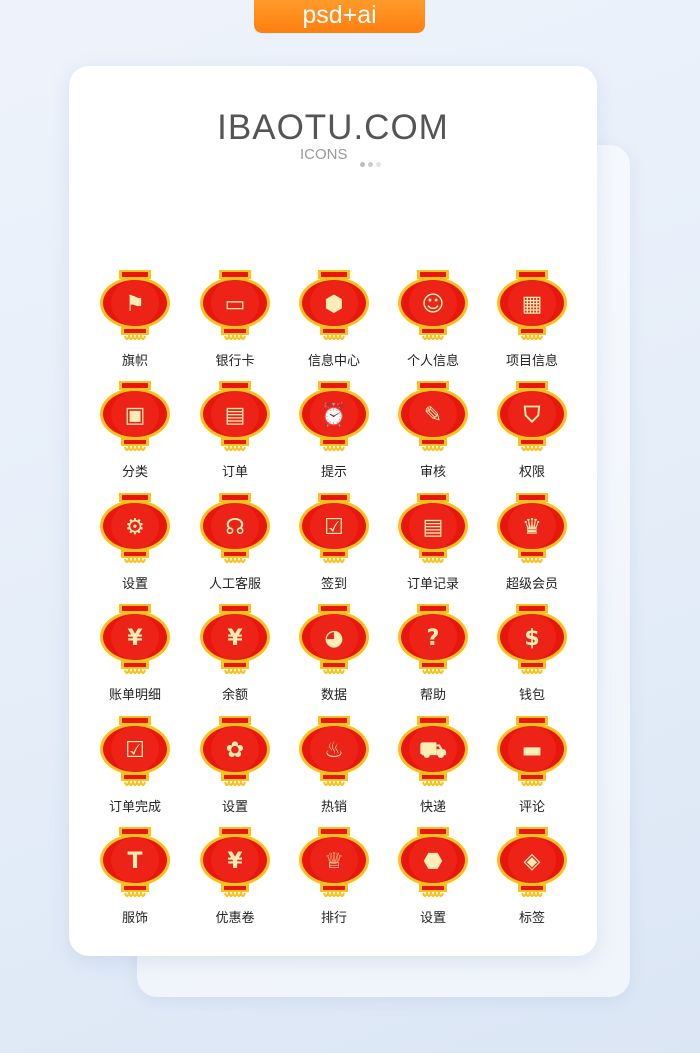 This screenshot has width=700, height=1053. I want to click on icon-label: 权限, so click(531, 472).